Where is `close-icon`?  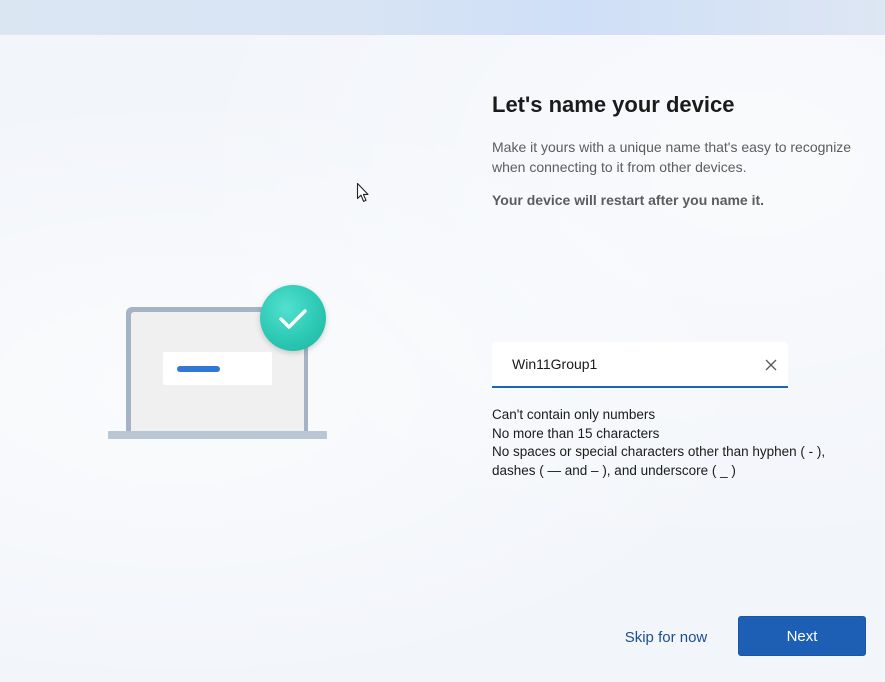 close-icon is located at coordinates (771, 365).